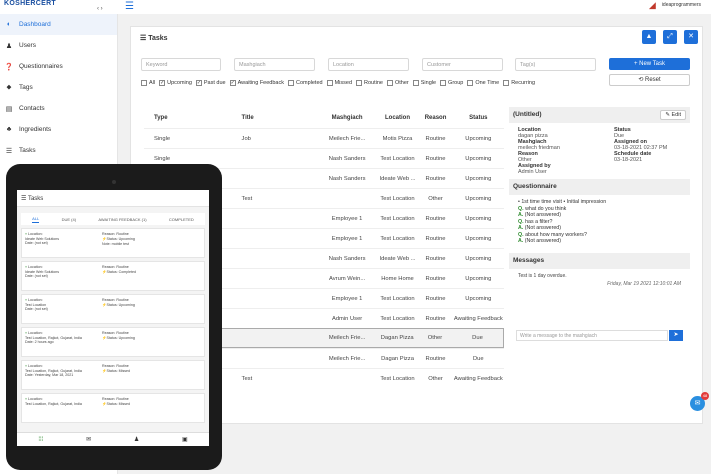 This screenshot has width=711, height=474. I want to click on sidebar-item-contacts: ▤ Contacts, so click(58, 108).